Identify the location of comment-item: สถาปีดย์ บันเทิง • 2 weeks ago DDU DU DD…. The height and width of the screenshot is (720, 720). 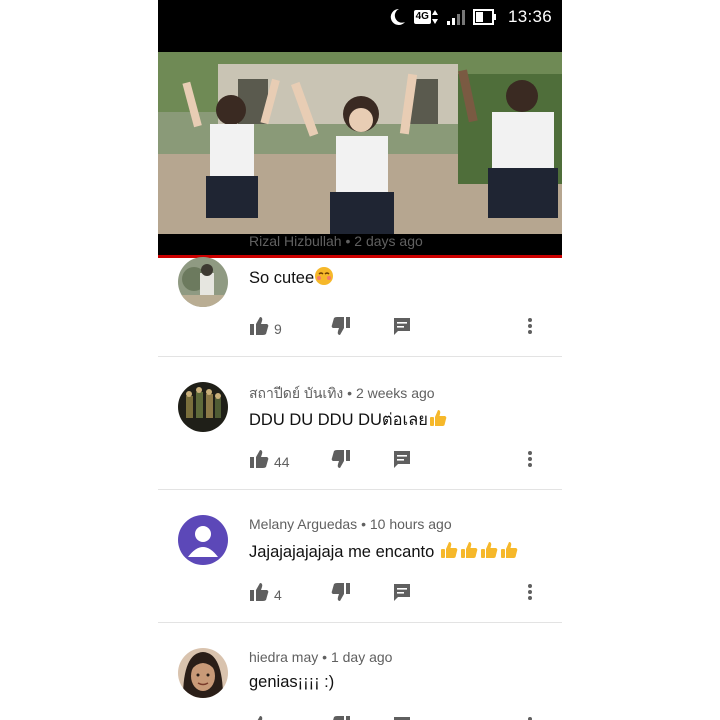
(360, 423).